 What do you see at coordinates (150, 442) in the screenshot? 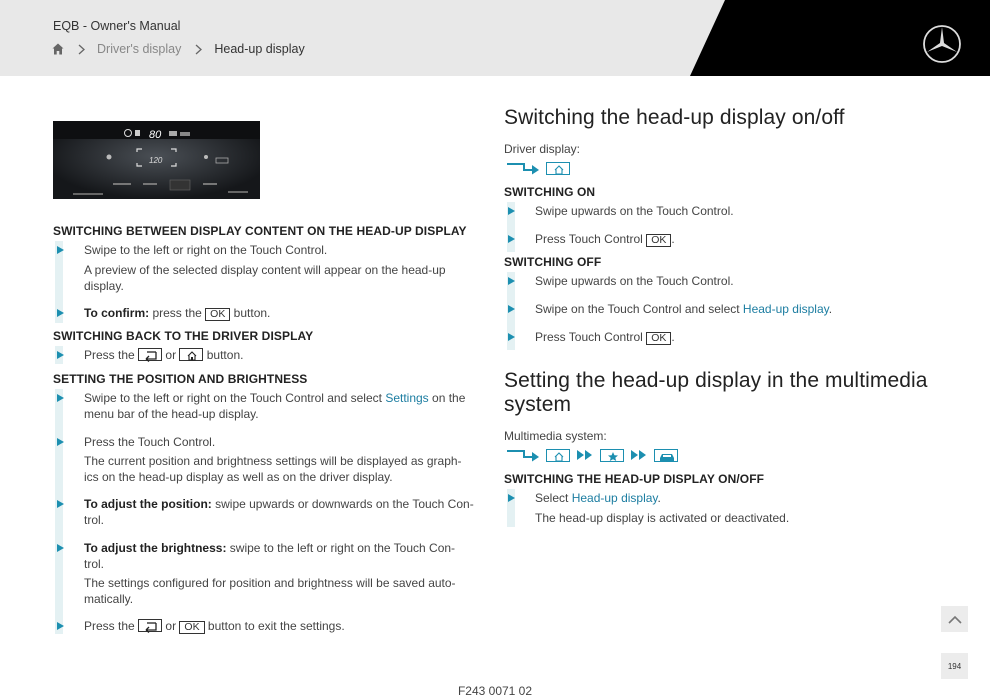
I see `instruction-step: Press the Touch Control.` at bounding box center [150, 442].